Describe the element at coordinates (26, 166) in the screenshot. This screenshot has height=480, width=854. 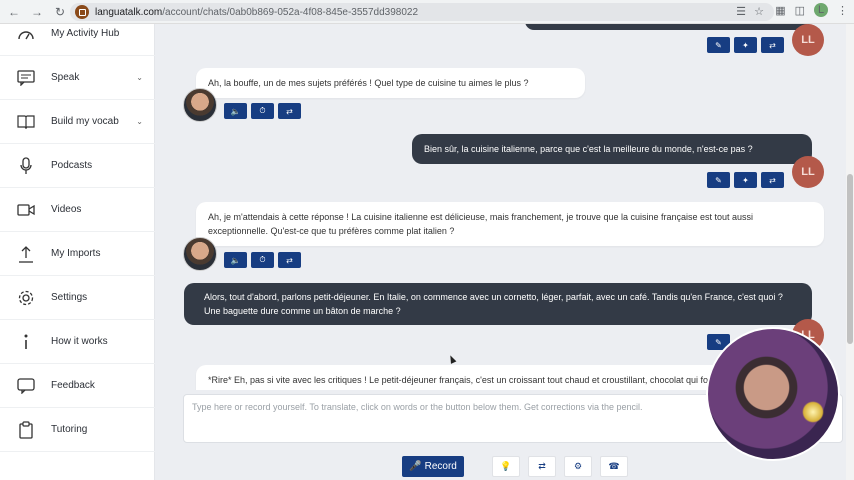
I see `microphone-icon` at that location.